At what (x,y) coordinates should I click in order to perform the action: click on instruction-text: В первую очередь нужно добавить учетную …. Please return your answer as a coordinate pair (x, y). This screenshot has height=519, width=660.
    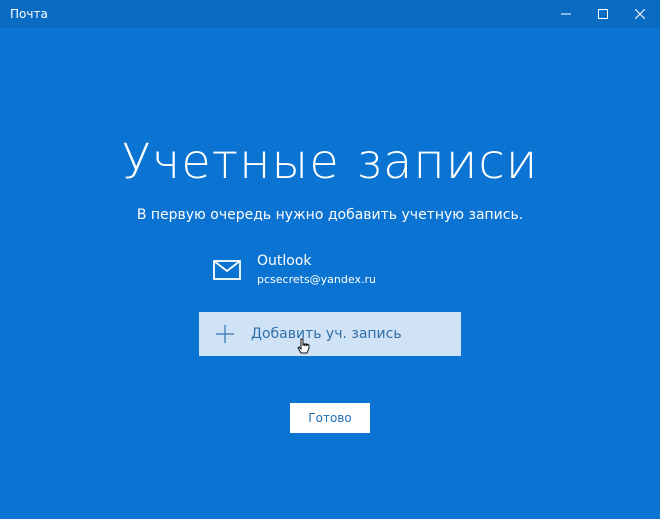
    Looking at the image, I should click on (330, 215).